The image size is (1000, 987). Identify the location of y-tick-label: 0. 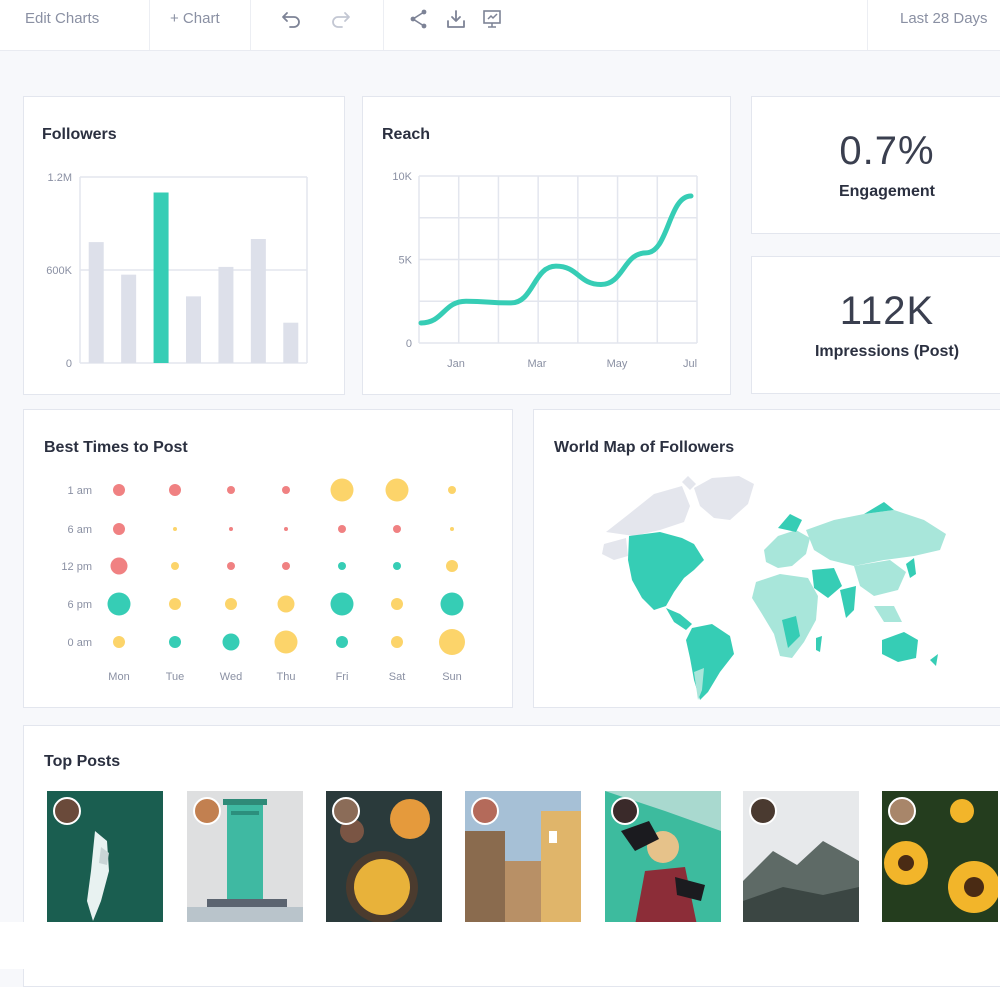
(409, 344).